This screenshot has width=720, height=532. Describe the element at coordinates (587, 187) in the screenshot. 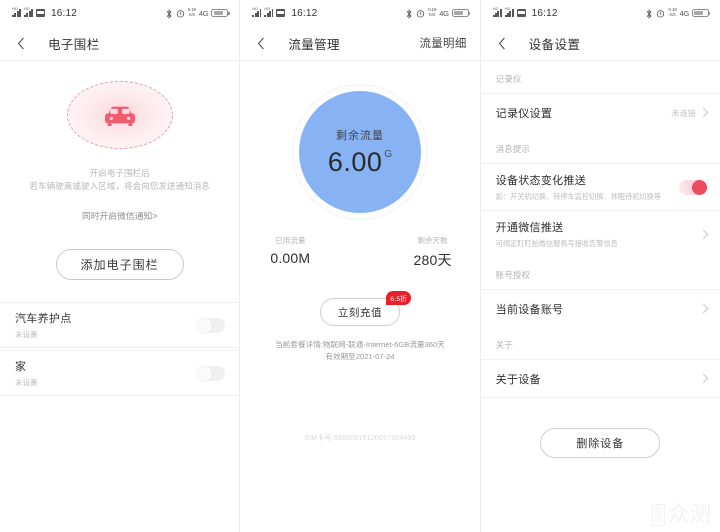

I see `setting-texts: 设备状态变化推送 如：开关机切换、转停车监控切换、休眠待机切换等` at that location.